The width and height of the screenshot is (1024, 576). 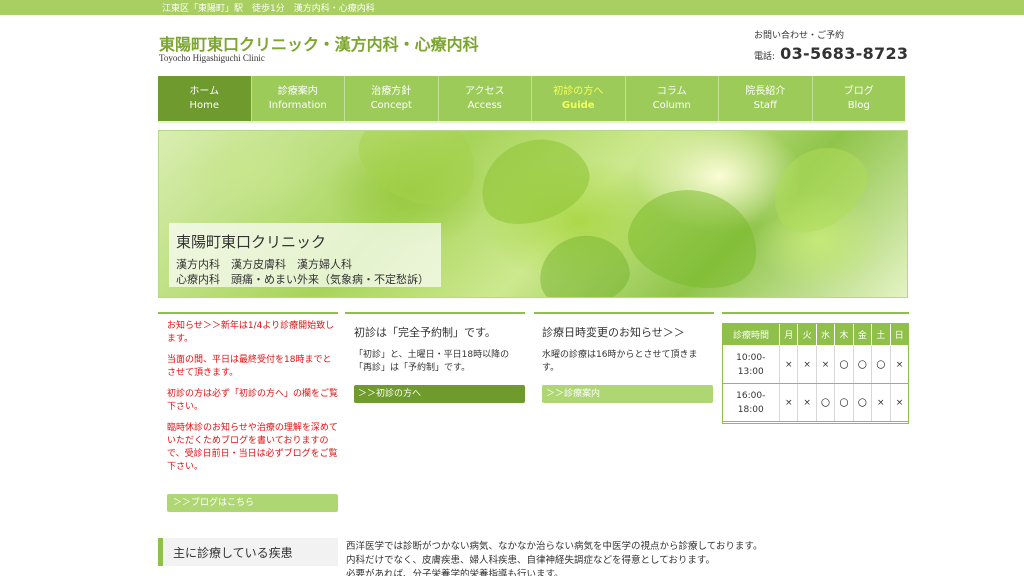 I want to click on column-rule-schedule-change, so click(x=624, y=313).